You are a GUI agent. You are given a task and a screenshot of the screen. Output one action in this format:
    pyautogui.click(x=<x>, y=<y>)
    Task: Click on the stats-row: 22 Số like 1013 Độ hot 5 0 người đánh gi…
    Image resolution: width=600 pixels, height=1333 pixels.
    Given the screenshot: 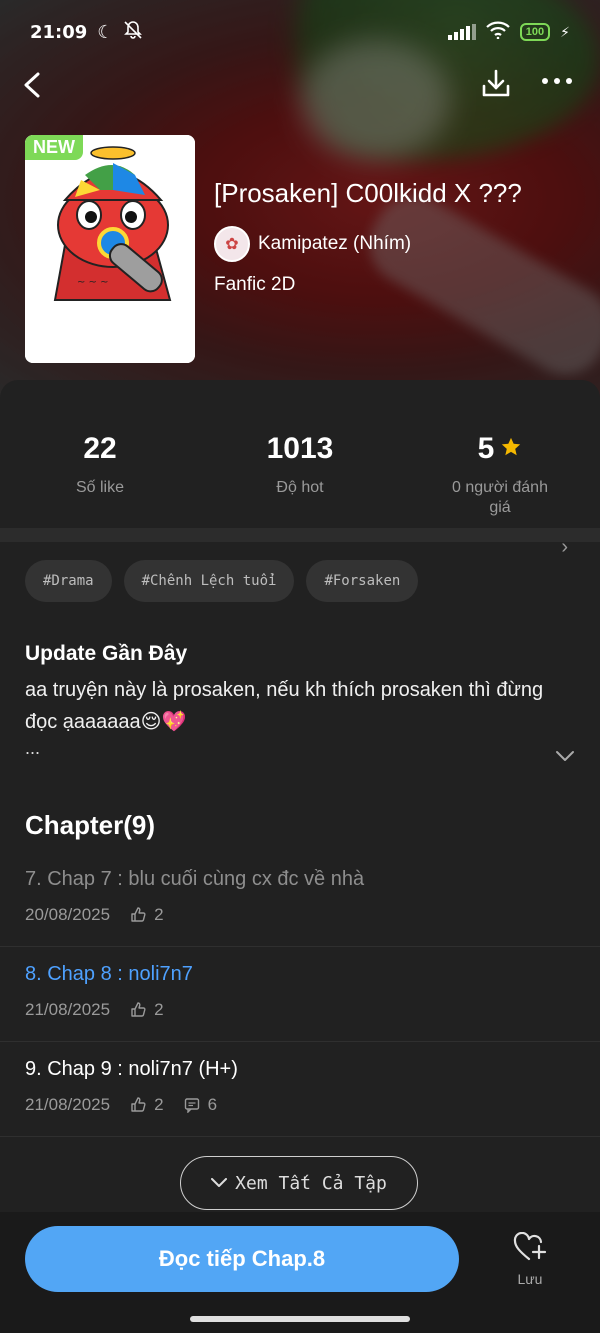 What is the action you would take?
    pyautogui.click(x=300, y=469)
    